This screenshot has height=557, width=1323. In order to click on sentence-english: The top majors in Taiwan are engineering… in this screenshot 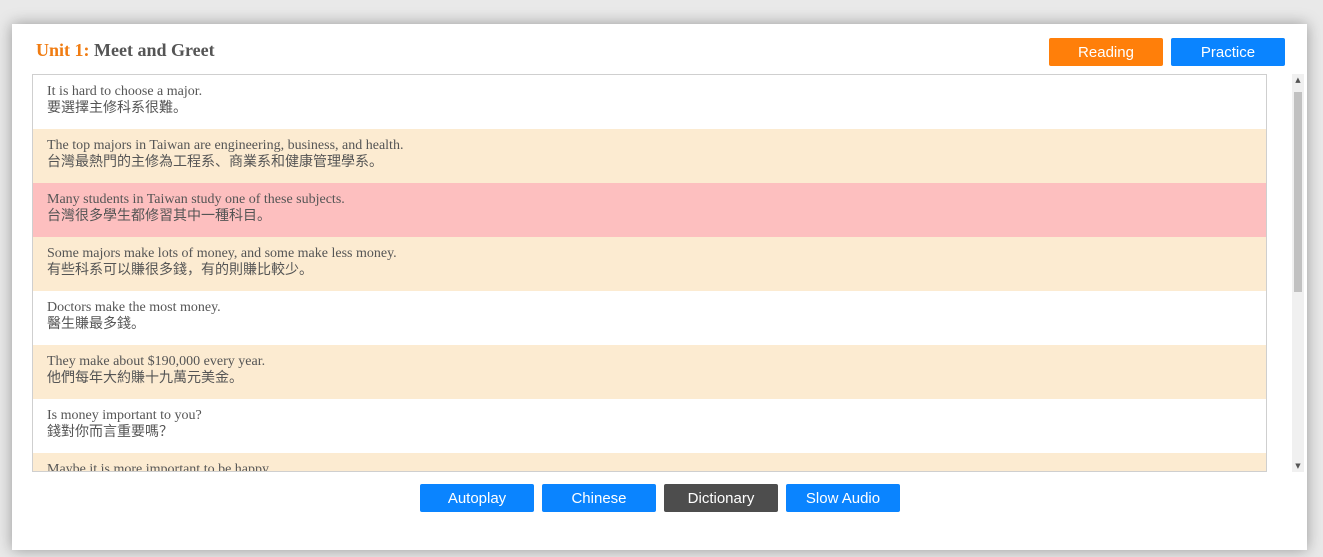, I will do `click(225, 145)`.